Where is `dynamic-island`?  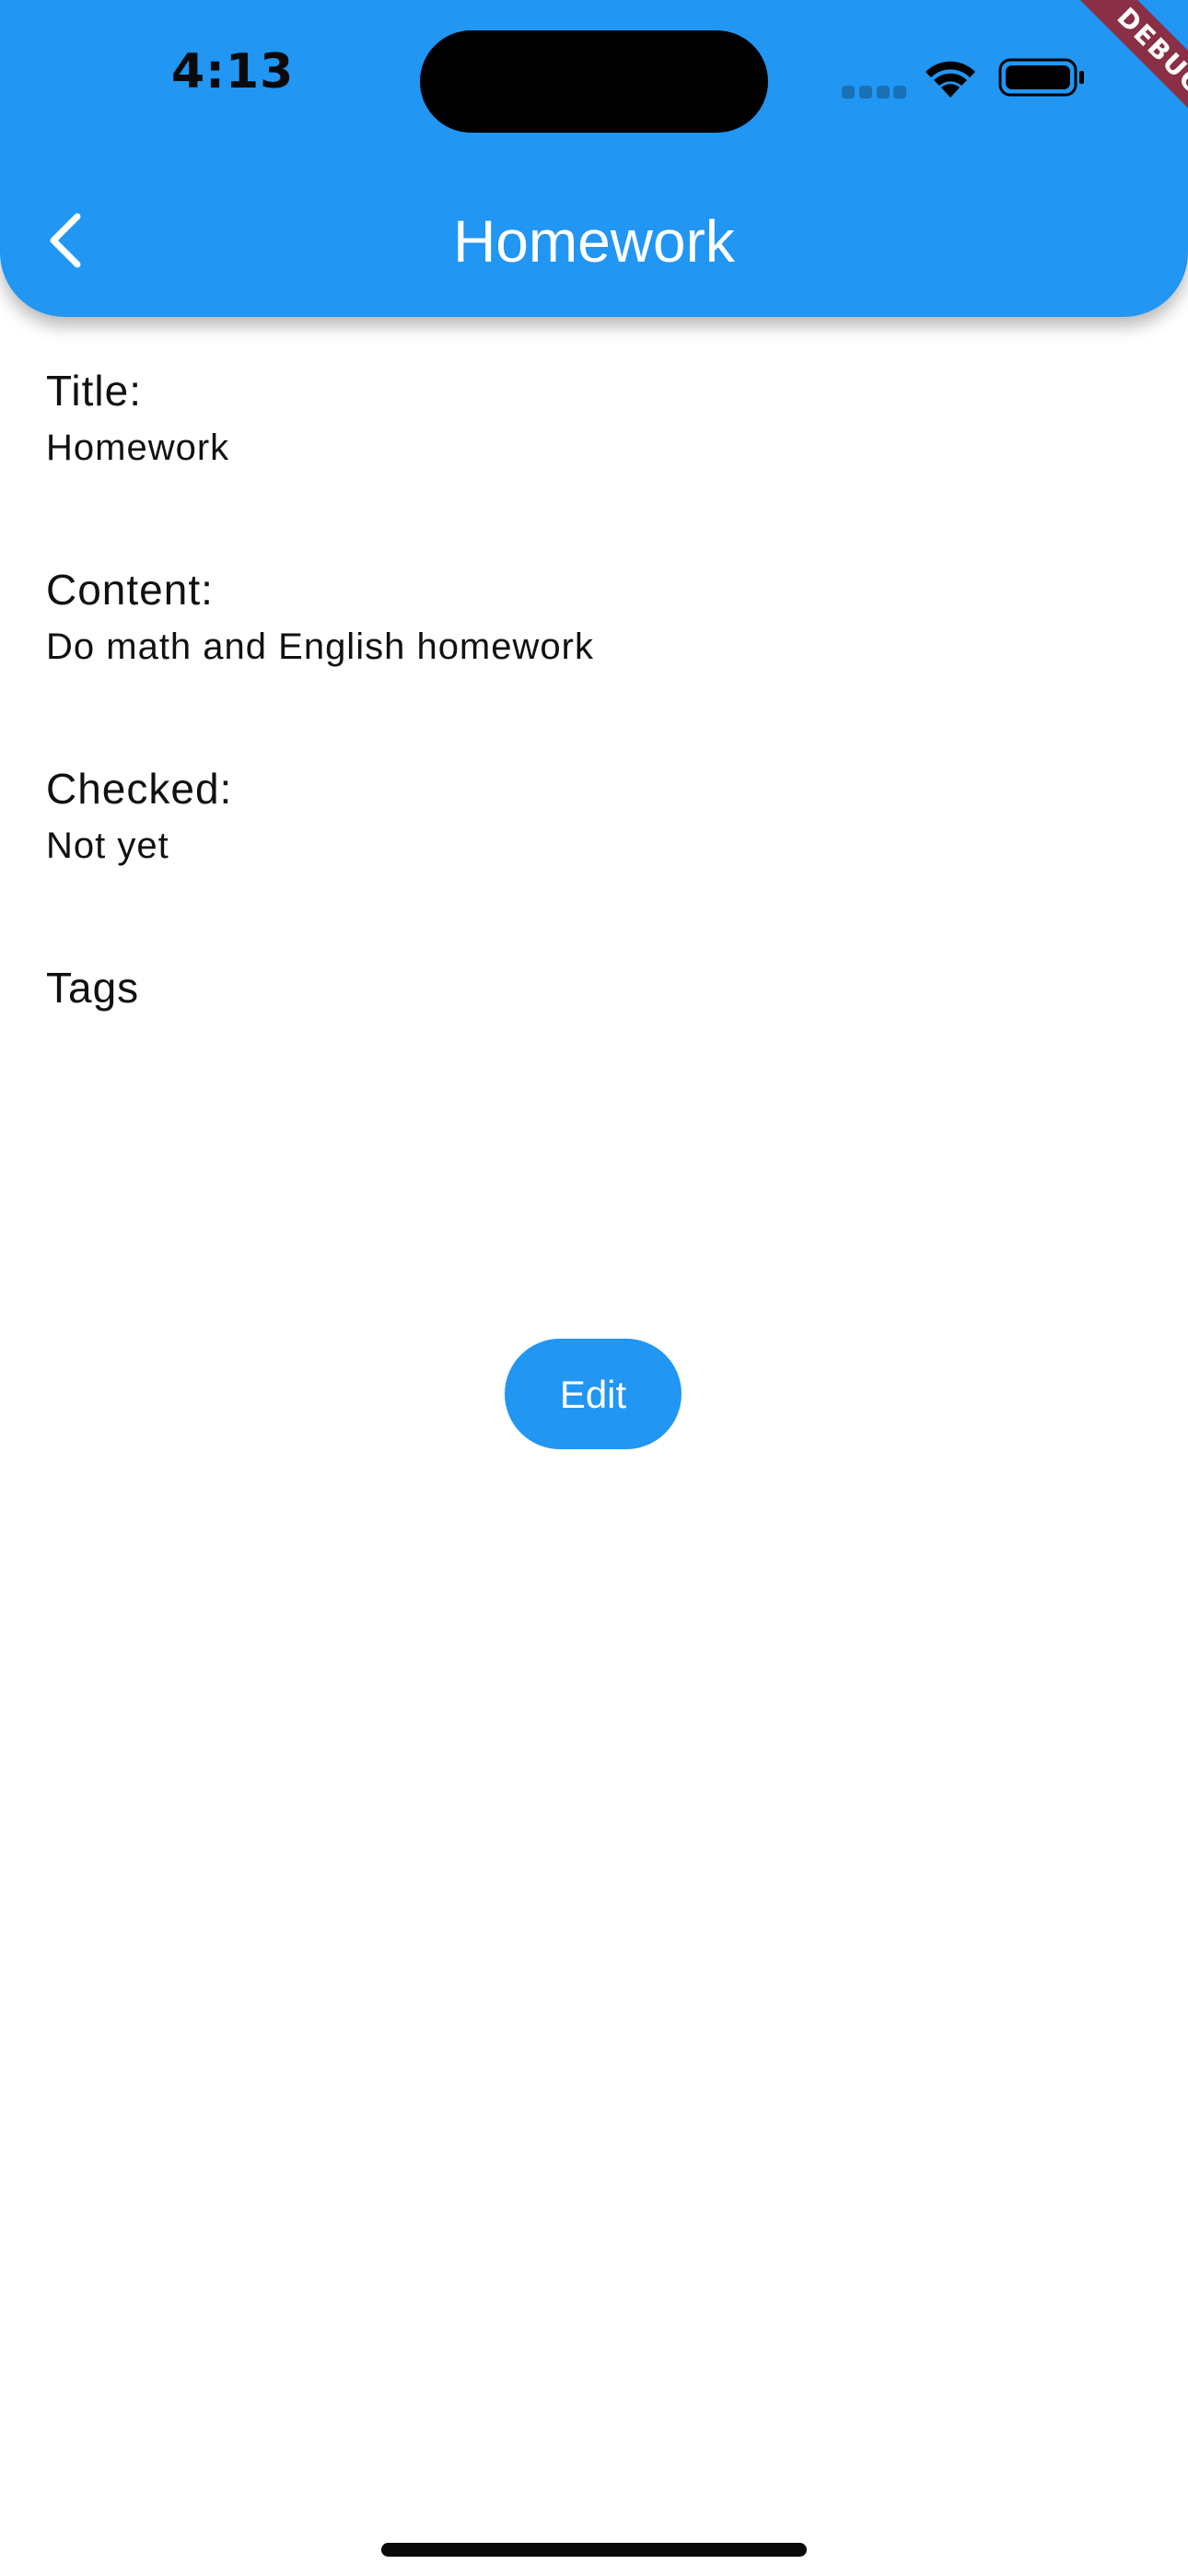 dynamic-island is located at coordinates (594, 81).